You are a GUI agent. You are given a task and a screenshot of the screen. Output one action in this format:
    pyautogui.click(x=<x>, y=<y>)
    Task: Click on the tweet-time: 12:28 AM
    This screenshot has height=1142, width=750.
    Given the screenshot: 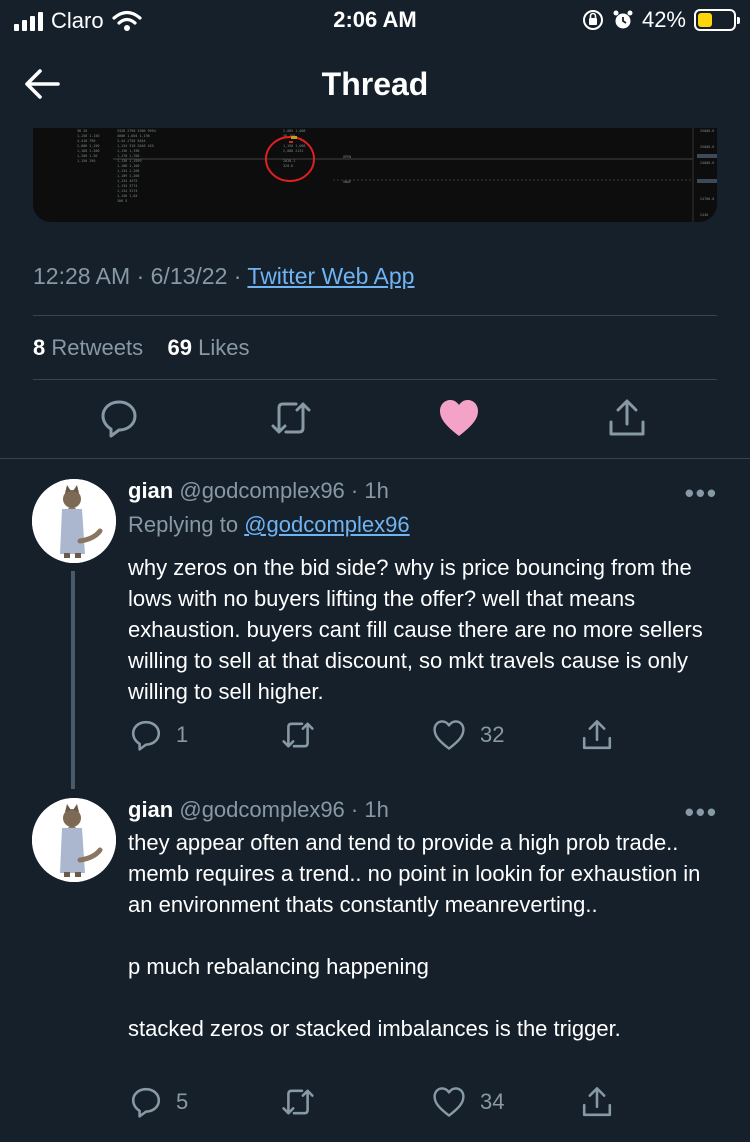 What is the action you would take?
    pyautogui.click(x=82, y=276)
    